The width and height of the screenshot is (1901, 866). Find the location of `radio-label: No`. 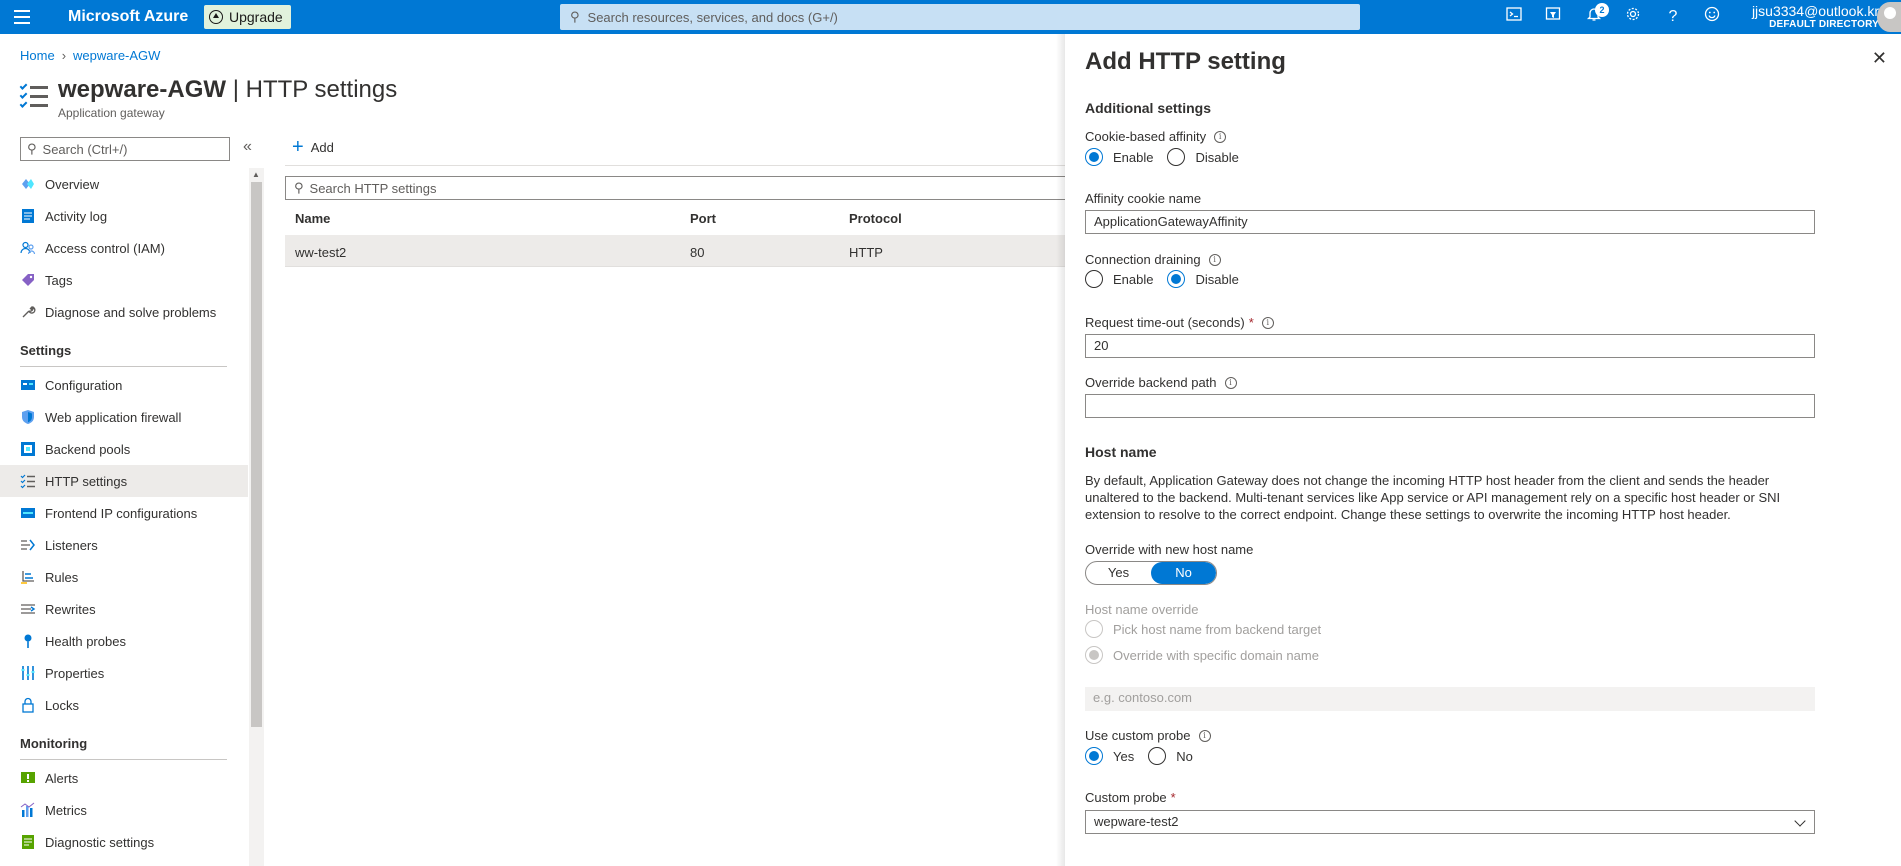

radio-label: No is located at coordinates (1184, 756).